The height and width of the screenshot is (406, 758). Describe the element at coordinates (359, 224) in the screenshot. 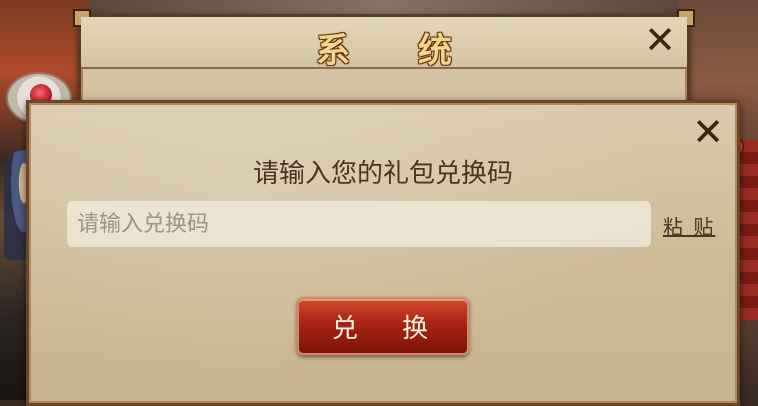

I see `redeem-code-input` at that location.